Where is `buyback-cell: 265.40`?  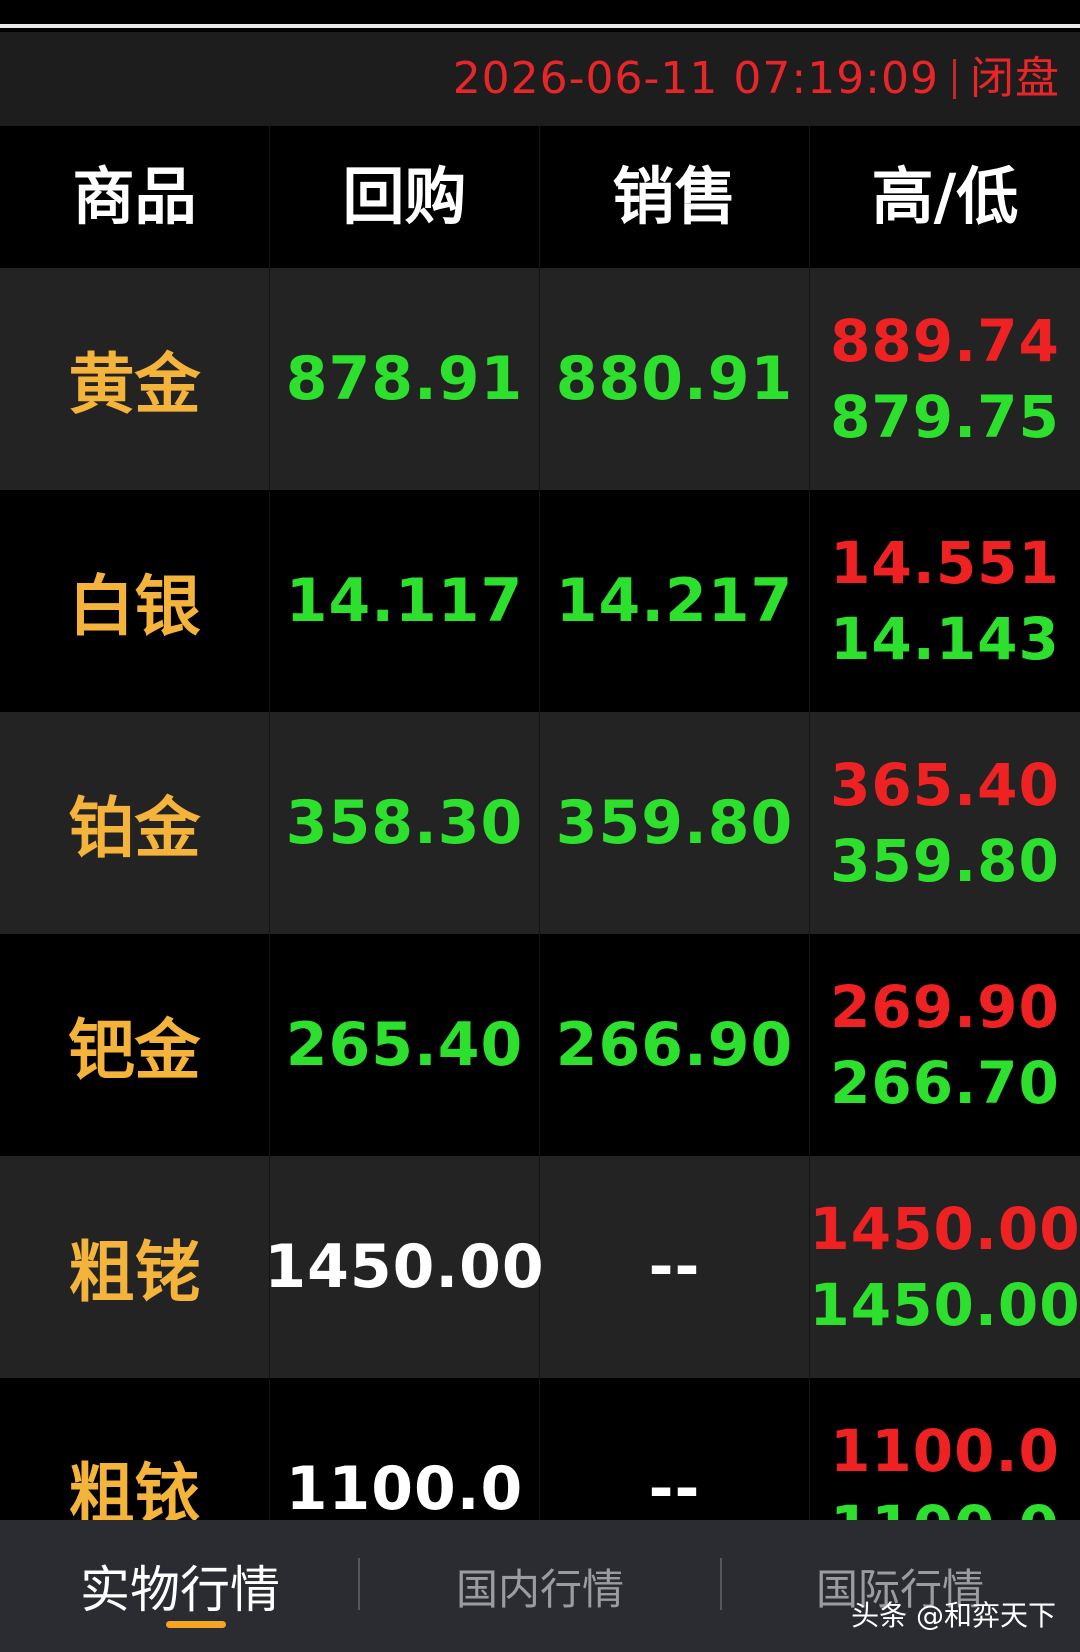 buyback-cell: 265.40 is located at coordinates (405, 1045).